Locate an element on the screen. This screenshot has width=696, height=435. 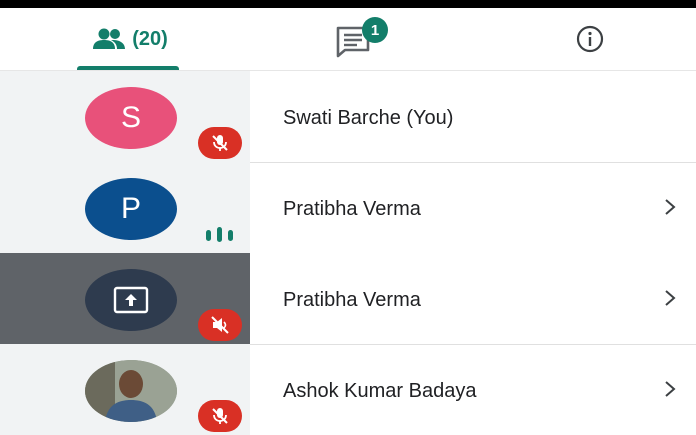
tab-bar: (20) 1 is located at coordinates (348, 39).